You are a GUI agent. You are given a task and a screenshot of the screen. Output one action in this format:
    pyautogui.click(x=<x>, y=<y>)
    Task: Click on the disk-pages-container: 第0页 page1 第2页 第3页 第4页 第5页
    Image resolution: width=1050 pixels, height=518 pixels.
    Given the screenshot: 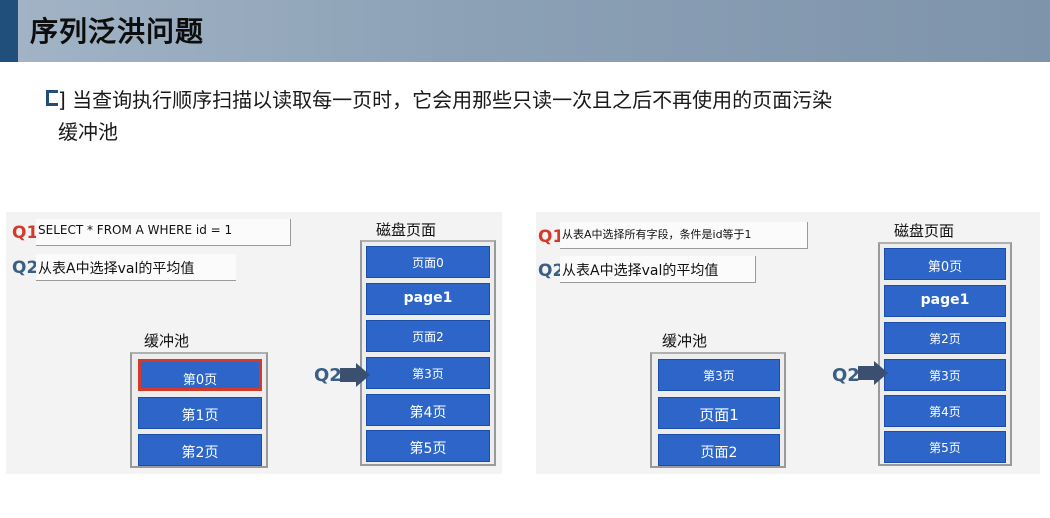 What is the action you would take?
    pyautogui.click(x=945, y=354)
    